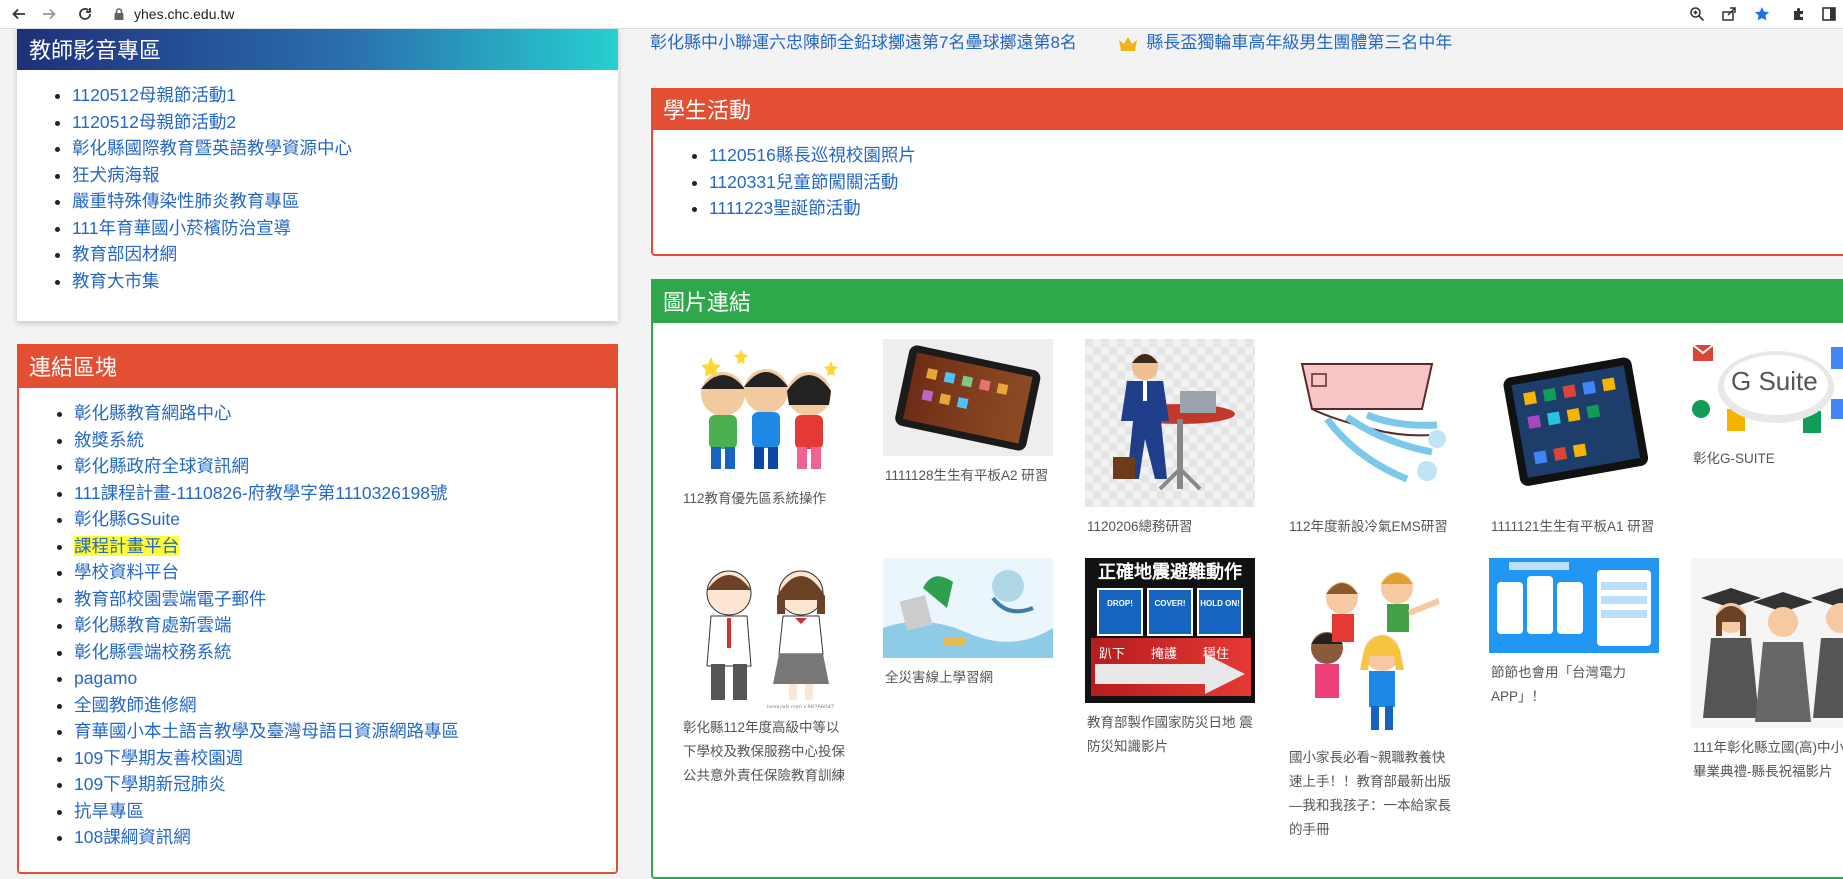 Image resolution: width=1843 pixels, height=879 pixels. I want to click on list-link: 彰化縣教育處新雲端, so click(153, 625).